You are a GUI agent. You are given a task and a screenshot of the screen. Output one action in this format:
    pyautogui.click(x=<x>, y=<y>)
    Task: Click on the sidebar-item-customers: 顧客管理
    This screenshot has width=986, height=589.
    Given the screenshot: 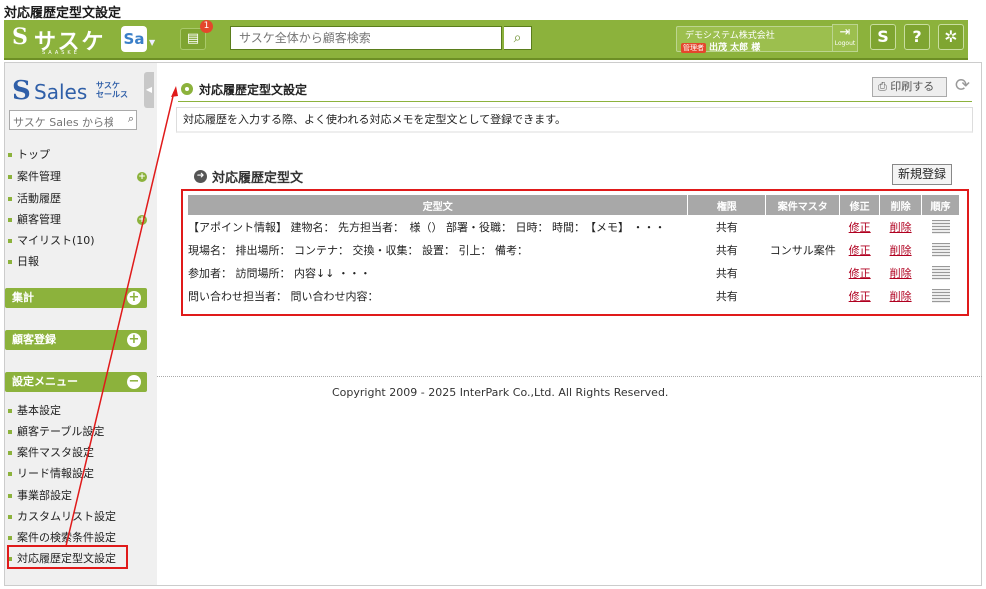 What is the action you would take?
    pyautogui.click(x=34, y=219)
    